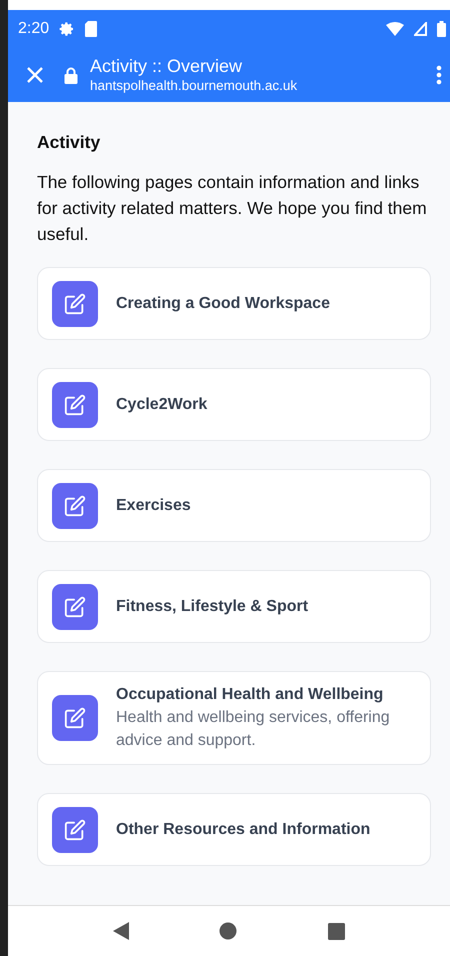 Image resolution: width=450 pixels, height=956 pixels. What do you see at coordinates (153, 506) in the screenshot?
I see `card-title: Exercises` at bounding box center [153, 506].